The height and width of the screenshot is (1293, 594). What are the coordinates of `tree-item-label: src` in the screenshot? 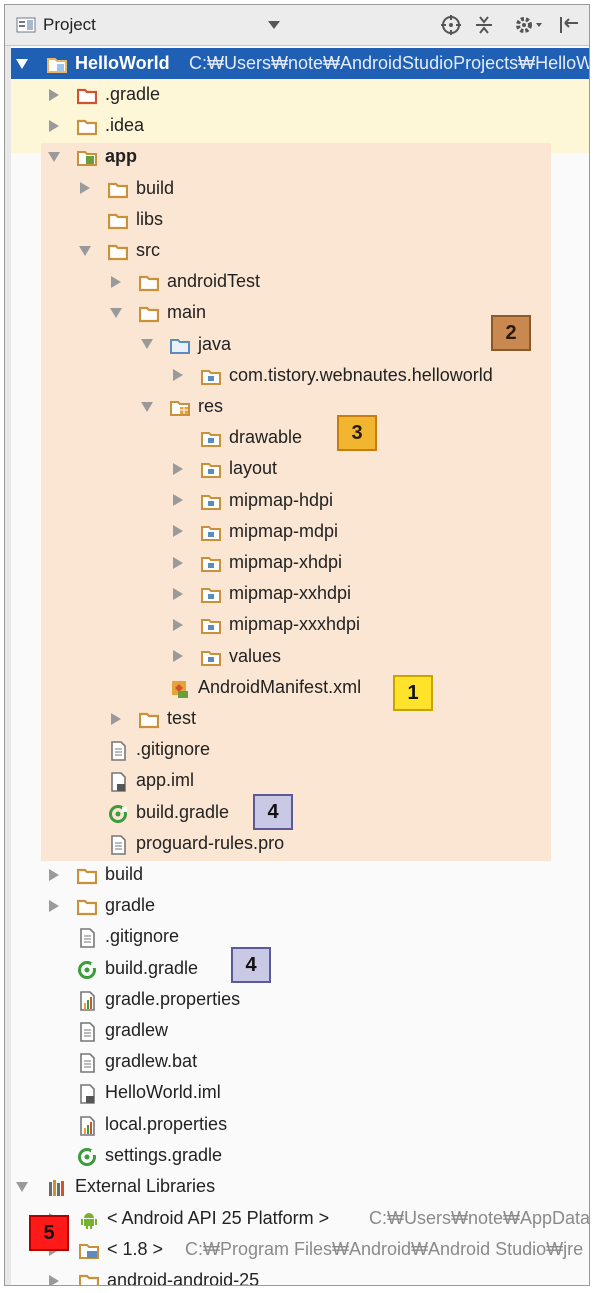 It's located at (148, 250).